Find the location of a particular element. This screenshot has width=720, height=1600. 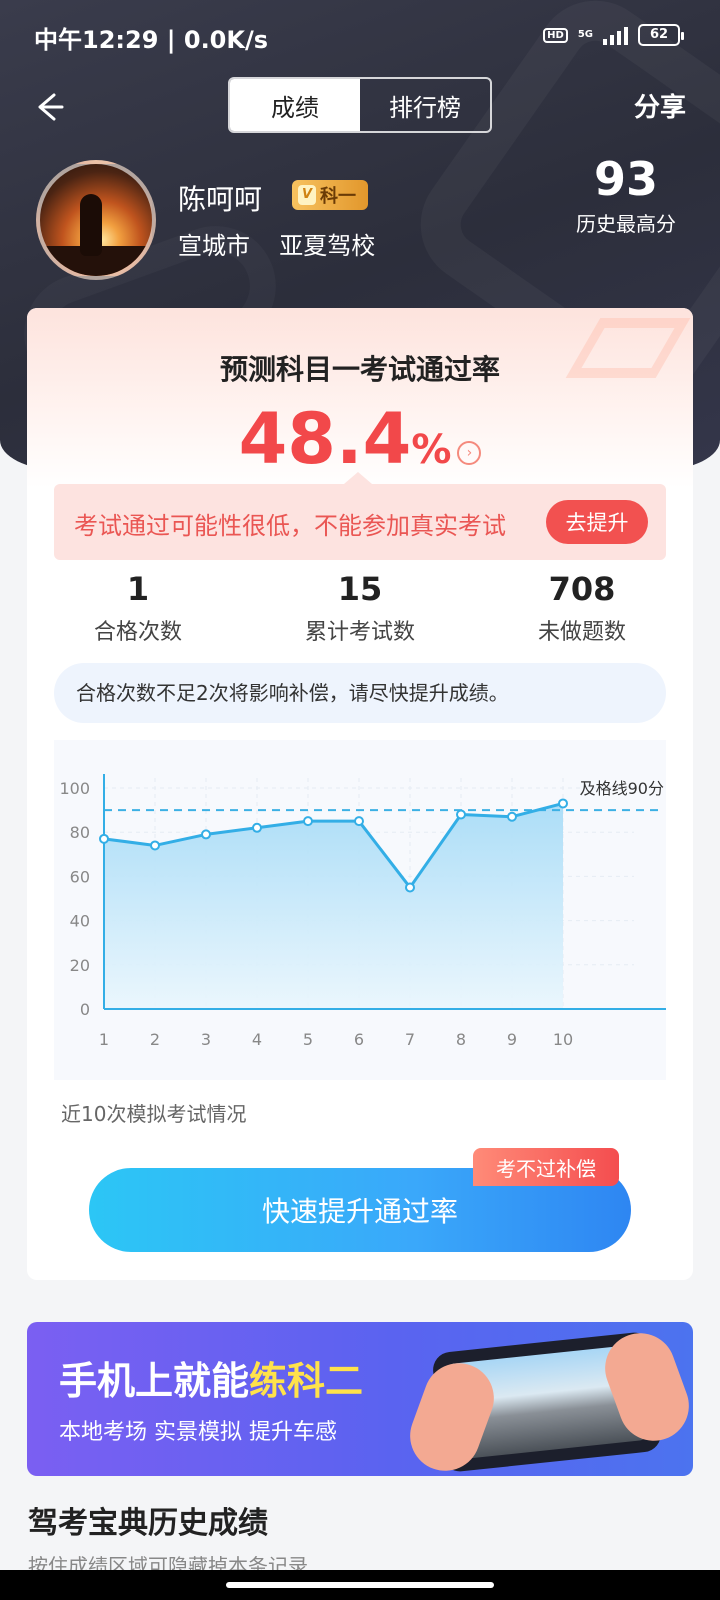

x-tick-label: 2 is located at coordinates (155, 1039).